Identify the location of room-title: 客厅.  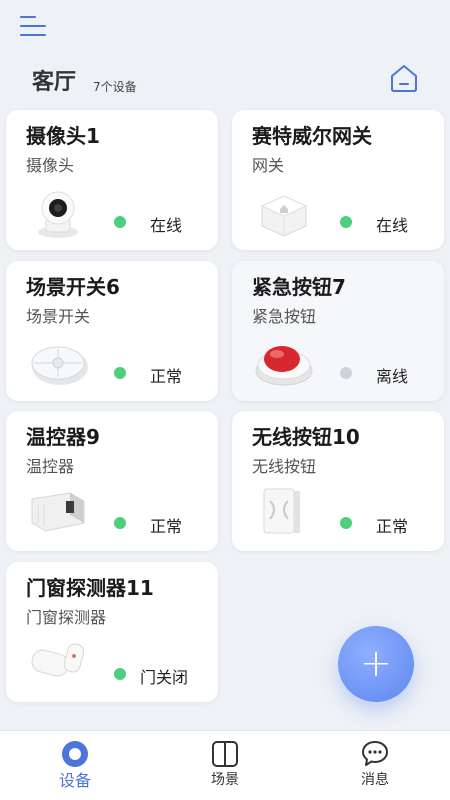
(54, 82).